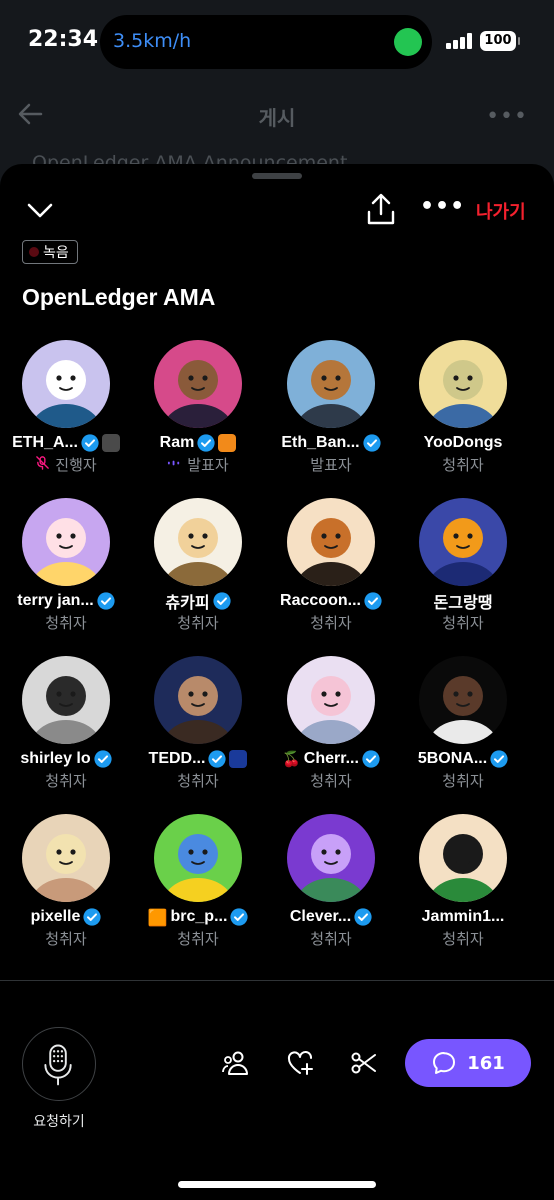 The height and width of the screenshot is (1200, 554). I want to click on penguin-avatar-icon, so click(66, 384).